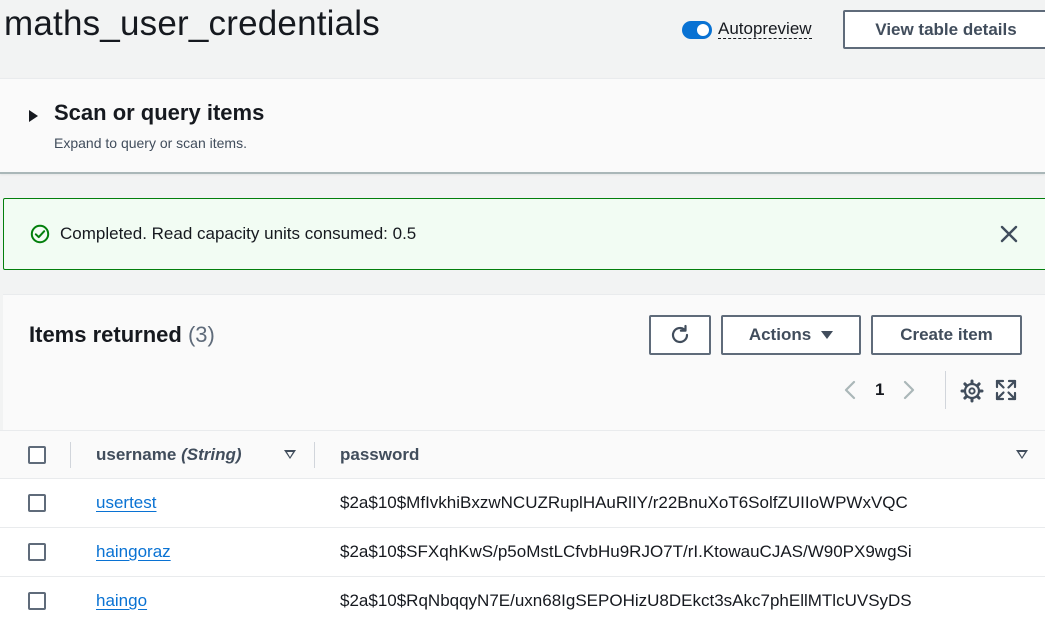 Image resolution: width=1045 pixels, height=623 pixels. I want to click on column-header-username: username (String), so click(169, 455).